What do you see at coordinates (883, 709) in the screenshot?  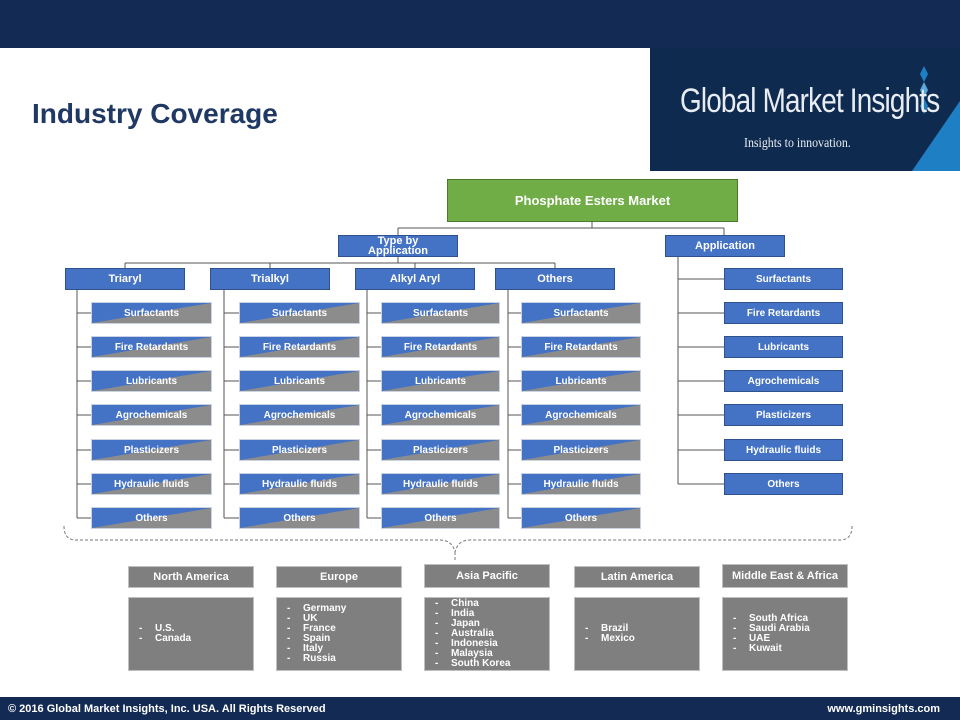 I see `footer-website-link: www.gminsights.com` at bounding box center [883, 709].